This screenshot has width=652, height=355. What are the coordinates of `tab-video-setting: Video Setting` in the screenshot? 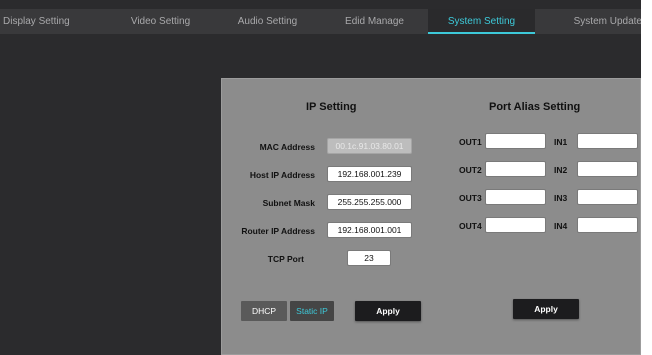 It's located at (160, 21).